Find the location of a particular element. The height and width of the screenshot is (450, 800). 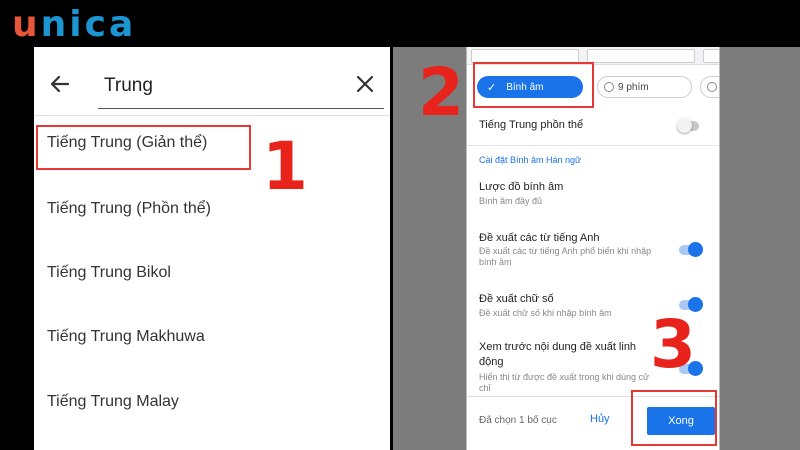

step-marker-3: 3 is located at coordinates (673, 344).